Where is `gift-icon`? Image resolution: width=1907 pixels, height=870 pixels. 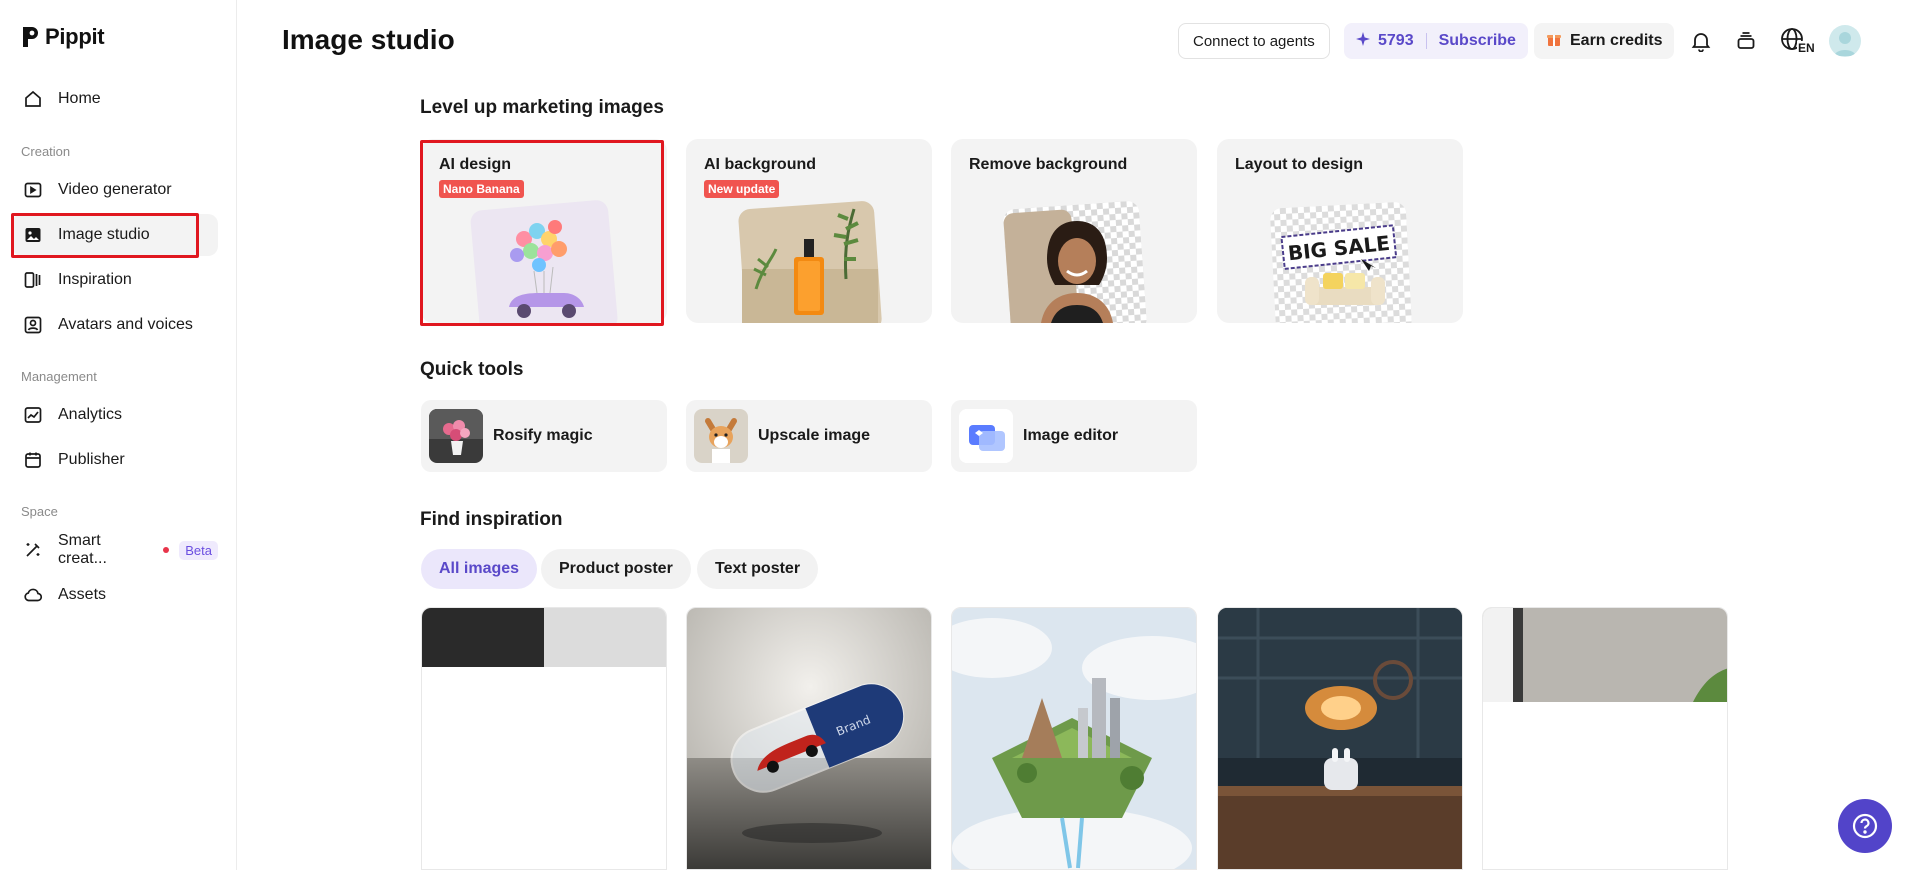
gift-icon is located at coordinates (1554, 41).